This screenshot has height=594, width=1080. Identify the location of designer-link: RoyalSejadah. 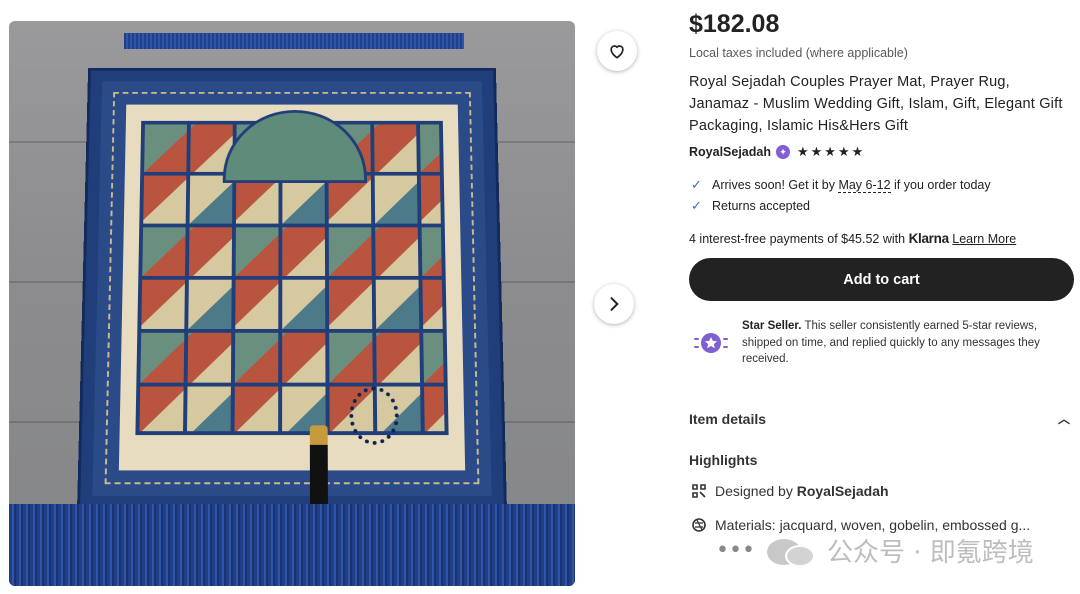
(843, 491).